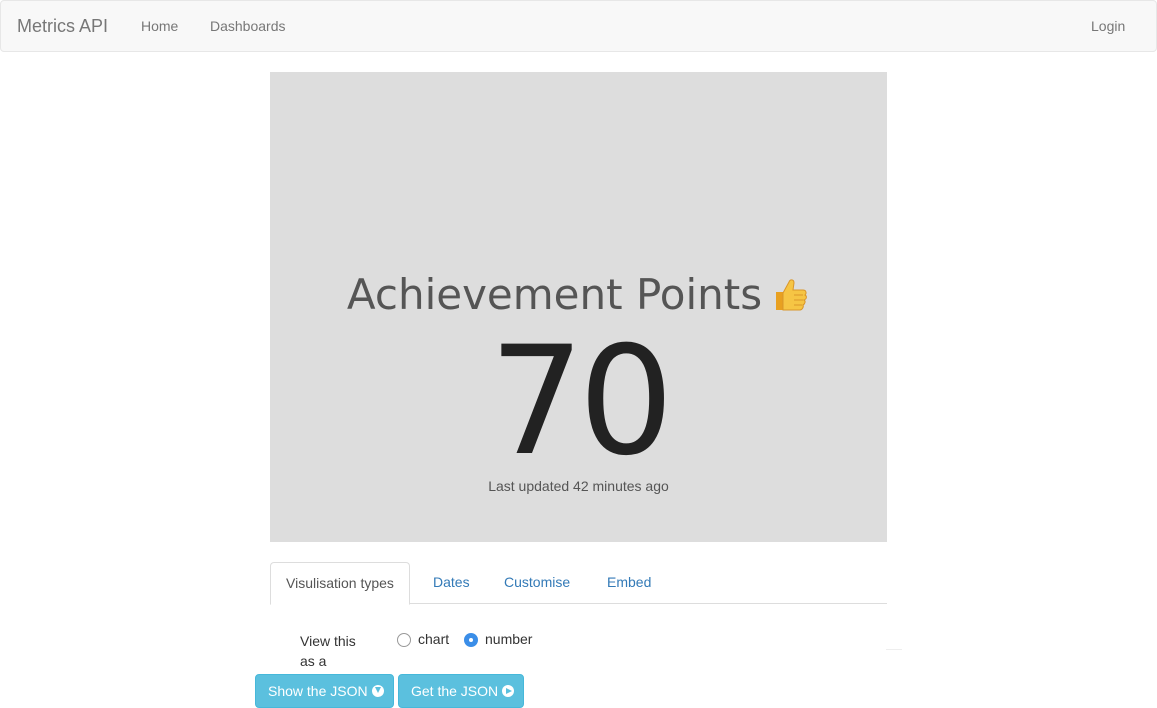 The height and width of the screenshot is (708, 1157). Describe the element at coordinates (790, 294) in the screenshot. I see `thumbs-up-icon` at that location.